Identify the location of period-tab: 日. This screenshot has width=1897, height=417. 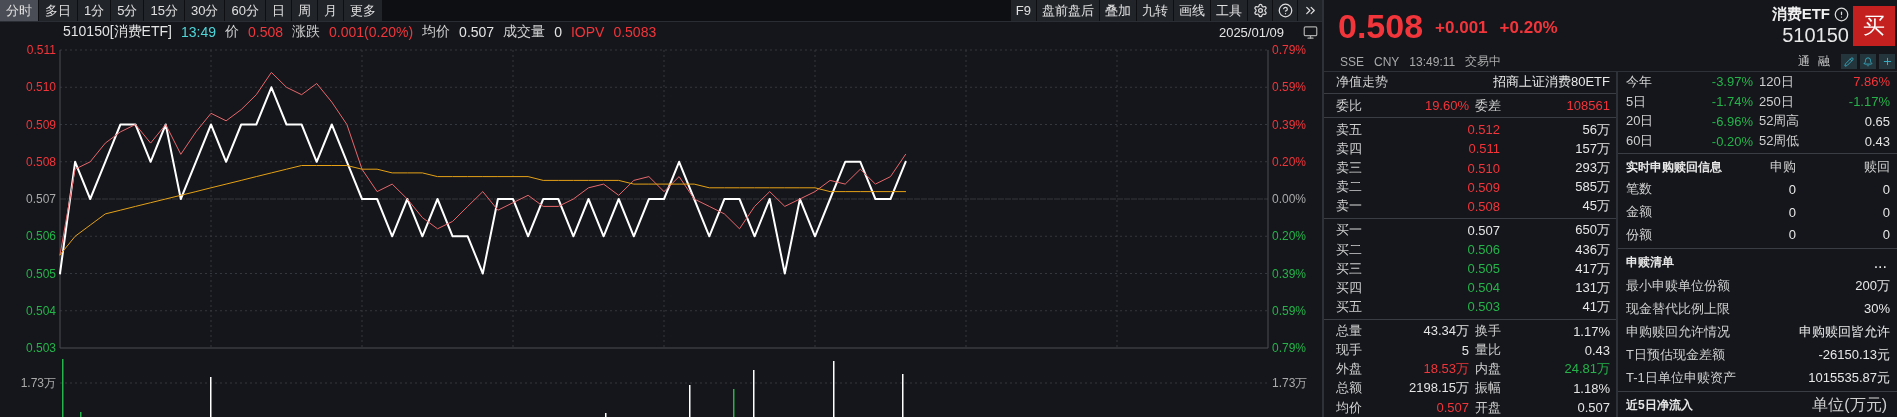
(278, 10).